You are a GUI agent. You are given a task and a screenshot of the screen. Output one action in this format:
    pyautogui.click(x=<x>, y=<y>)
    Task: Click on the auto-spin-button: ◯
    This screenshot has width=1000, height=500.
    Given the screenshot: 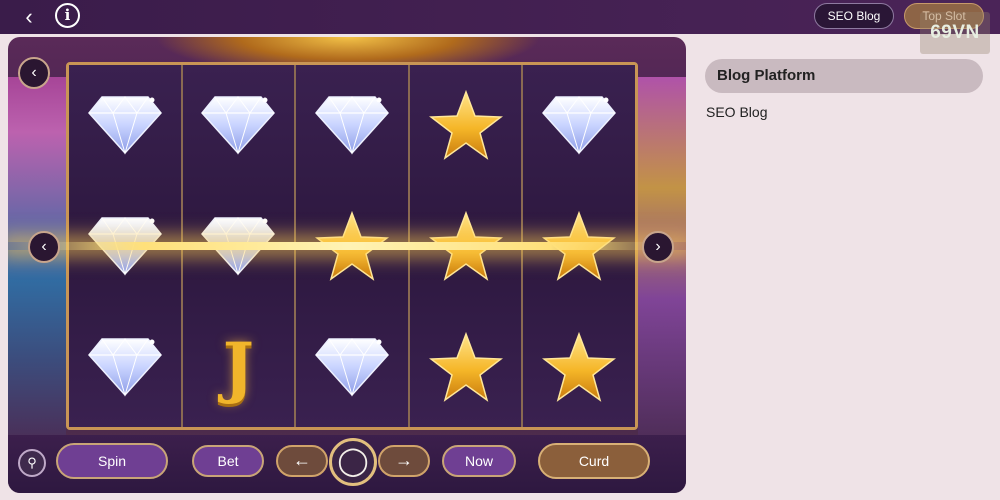 What is the action you would take?
    pyautogui.click(x=353, y=462)
    